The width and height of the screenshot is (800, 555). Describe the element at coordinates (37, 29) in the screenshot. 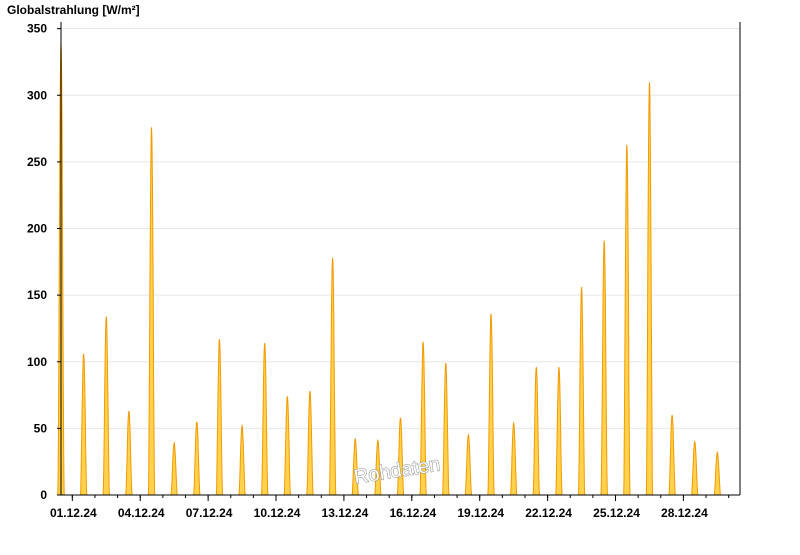

I see `y-tick-label: 350` at that location.